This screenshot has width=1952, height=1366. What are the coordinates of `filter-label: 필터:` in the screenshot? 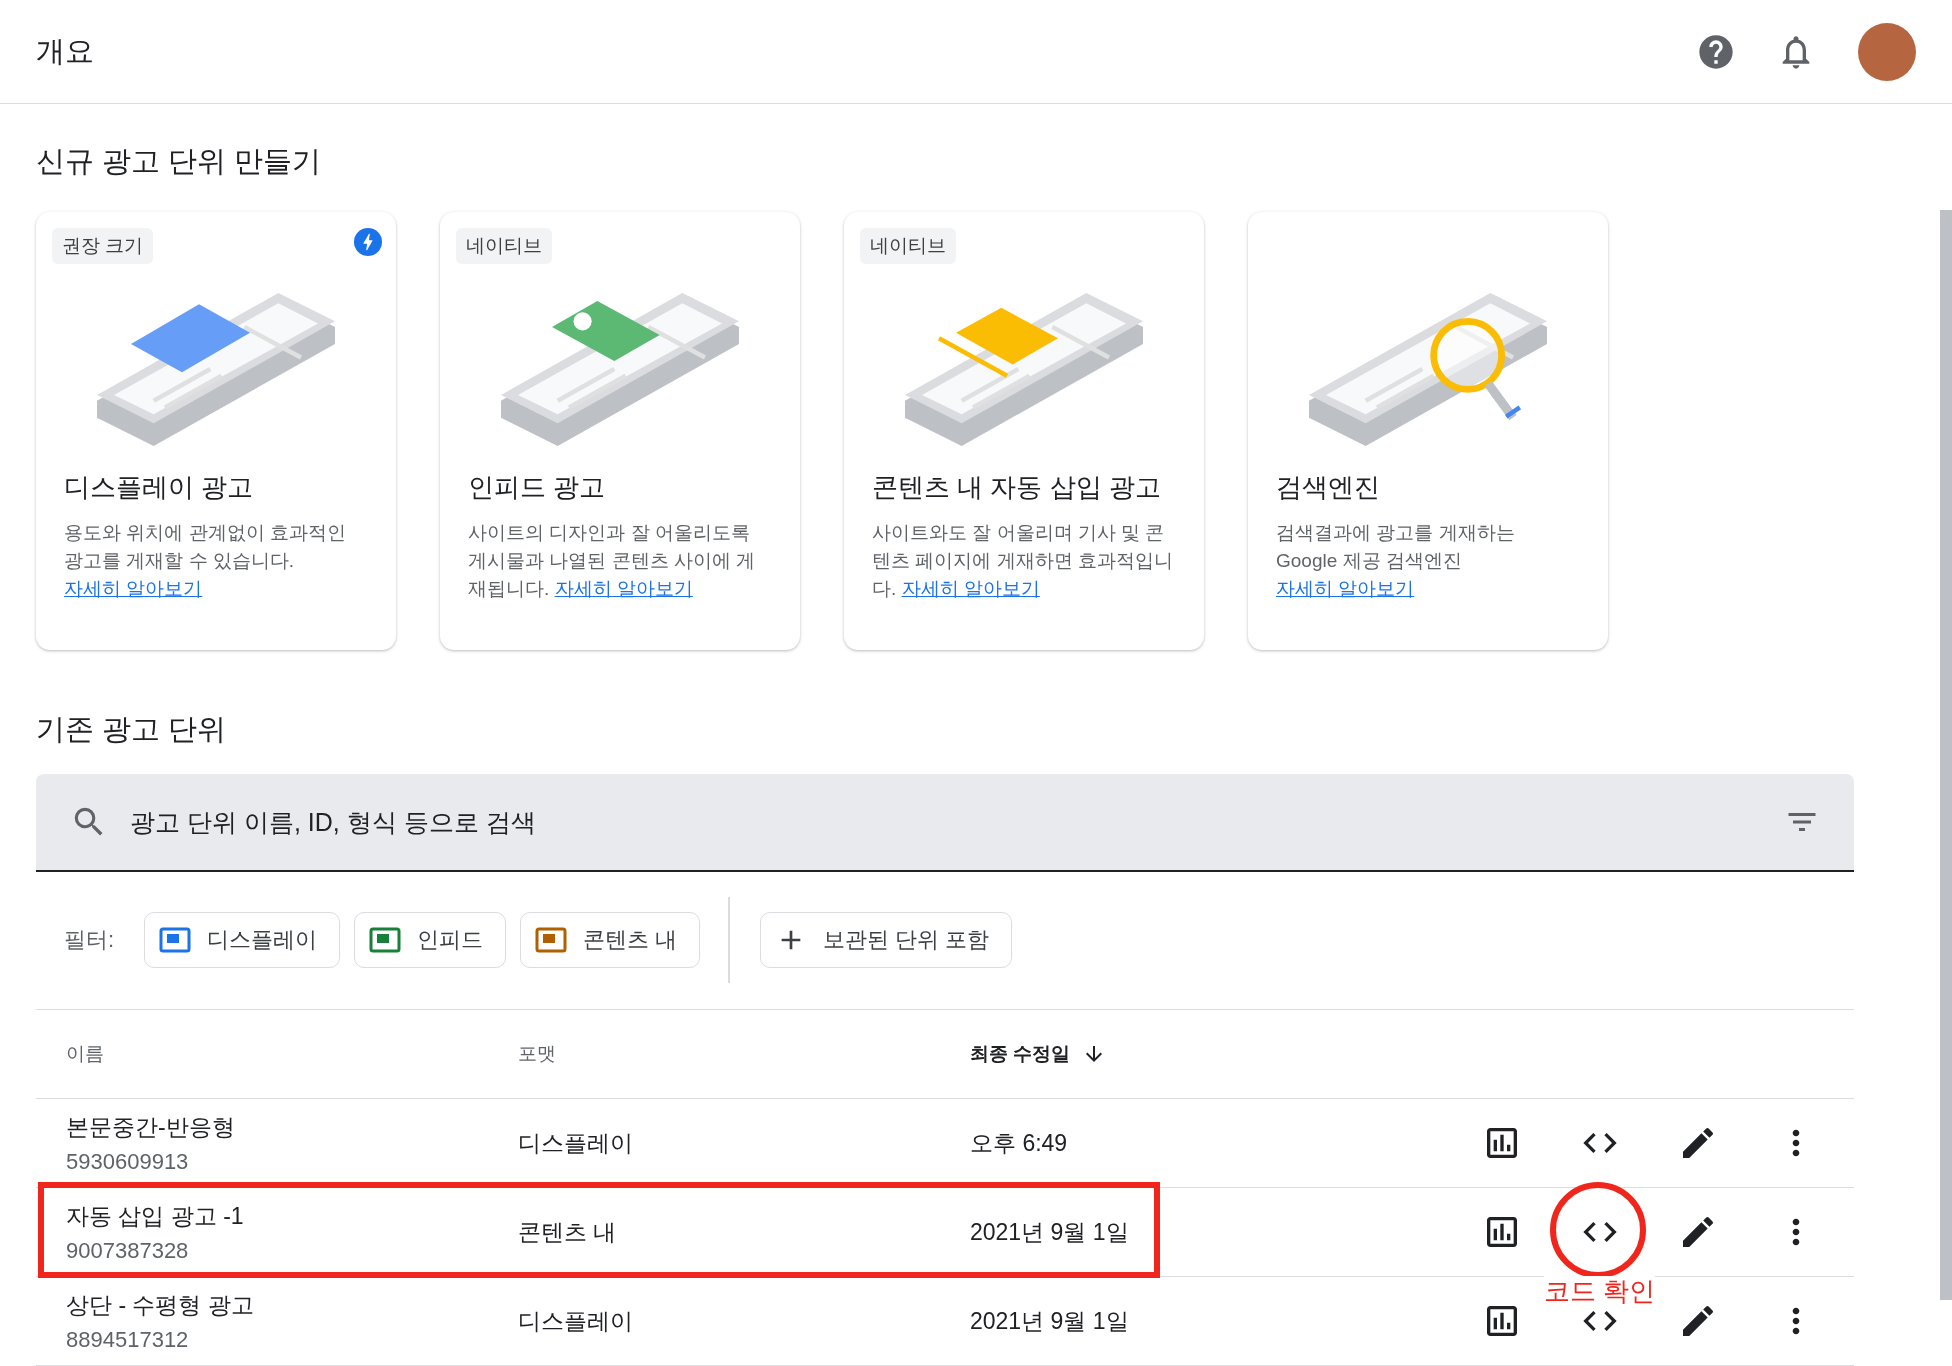 It's located at (89, 940).